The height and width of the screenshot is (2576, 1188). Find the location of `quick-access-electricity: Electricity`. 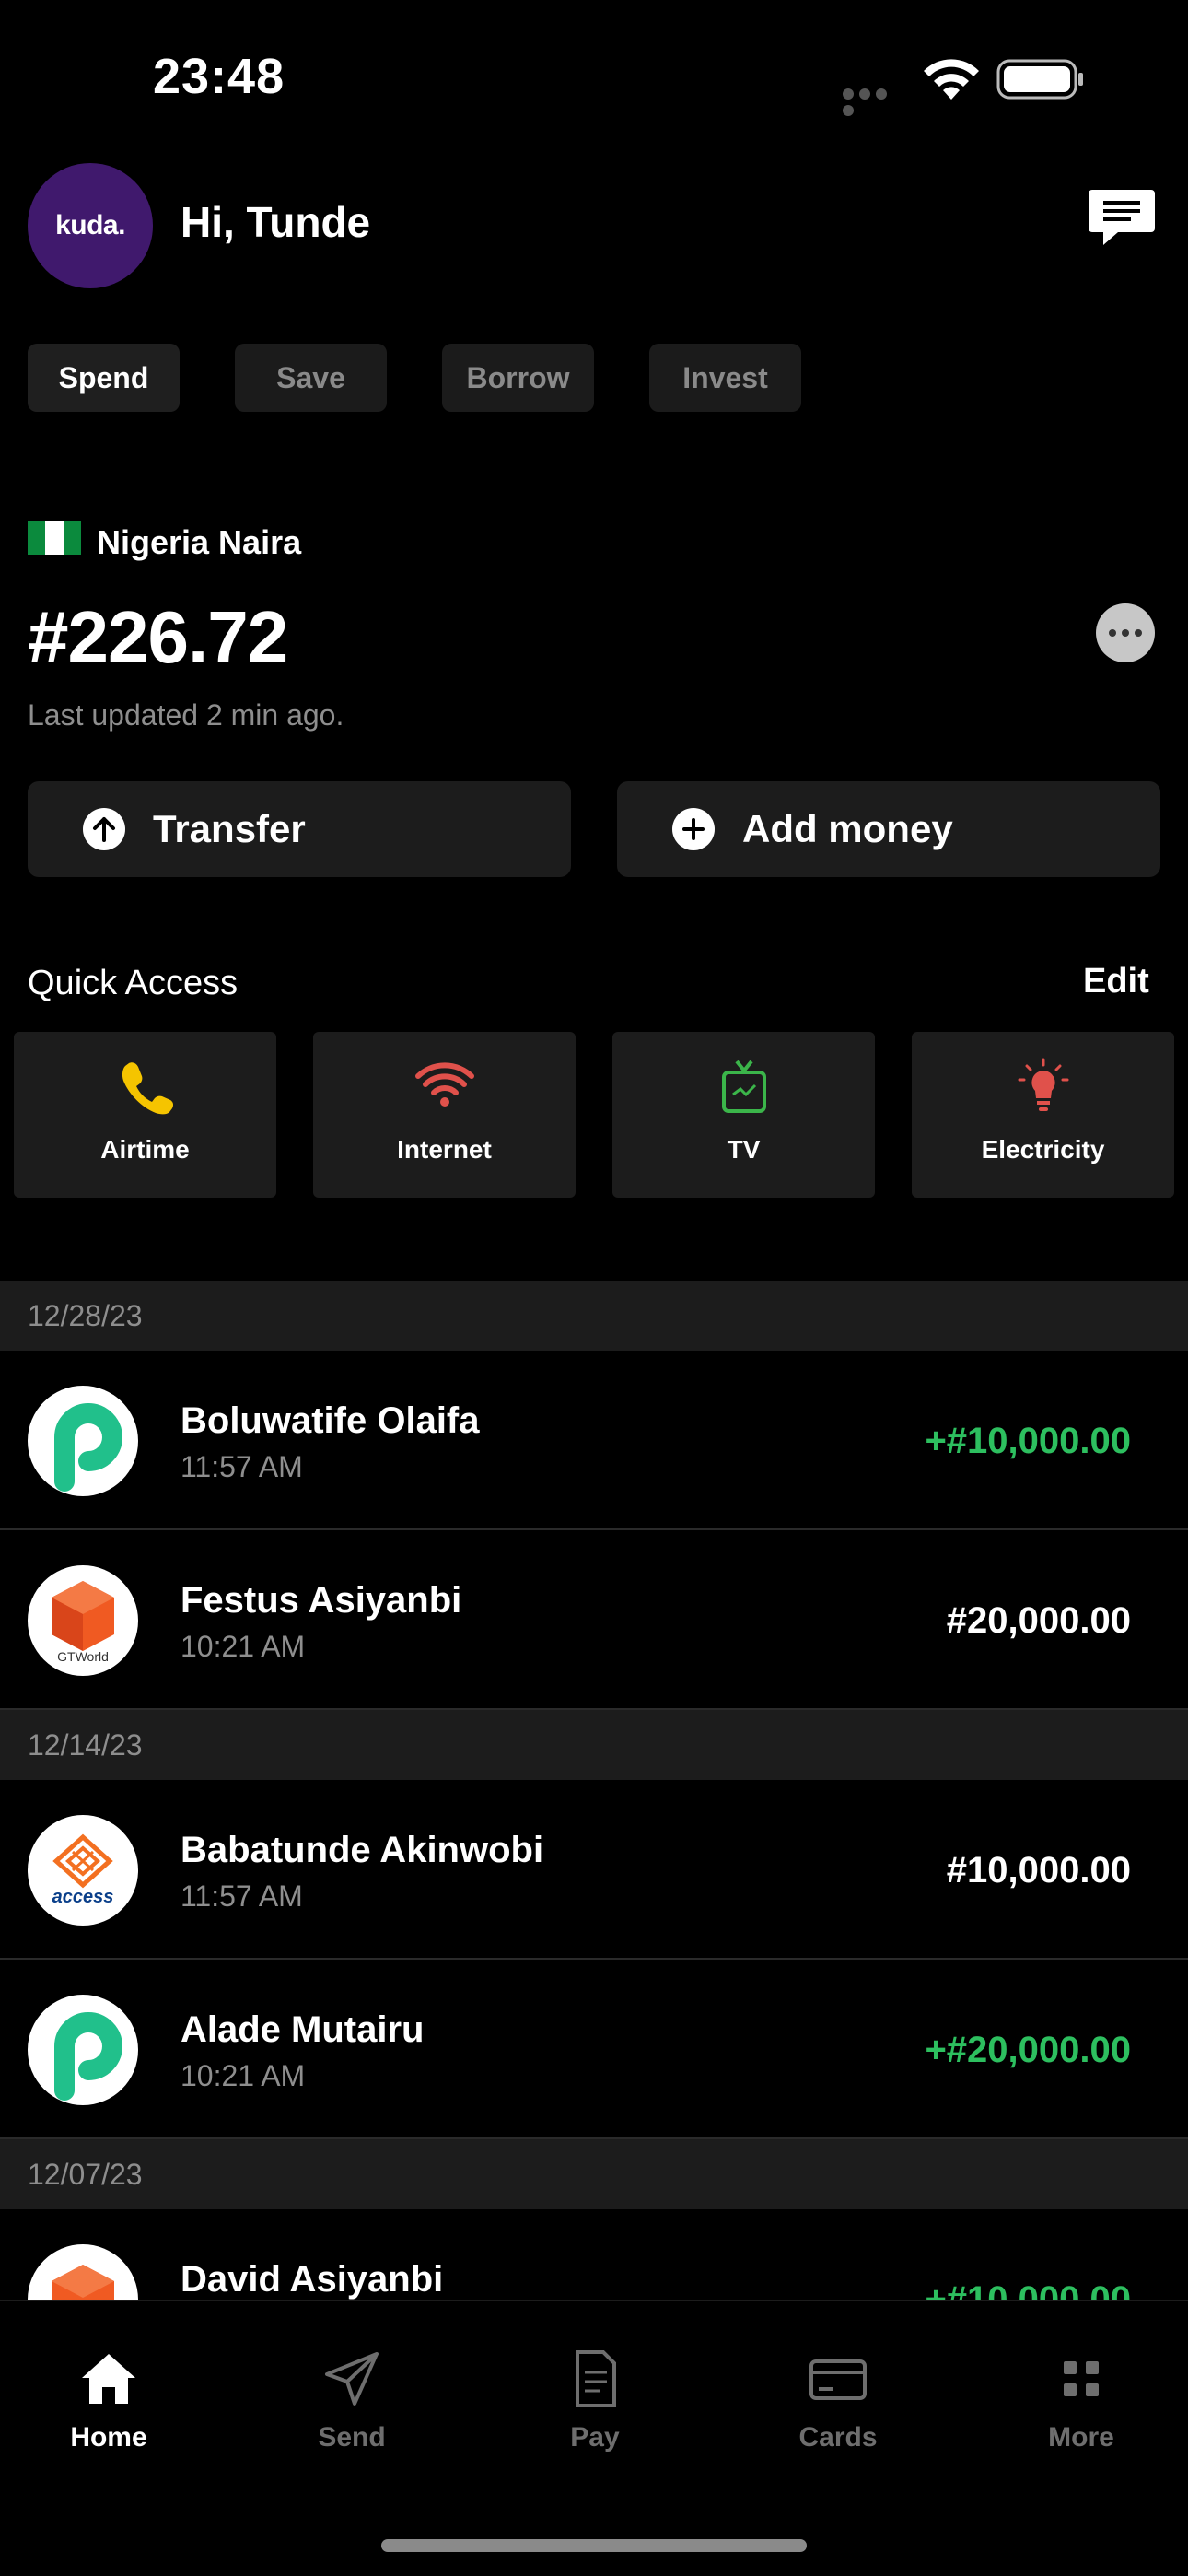

quick-access-electricity: Electricity is located at coordinates (1043, 1115).